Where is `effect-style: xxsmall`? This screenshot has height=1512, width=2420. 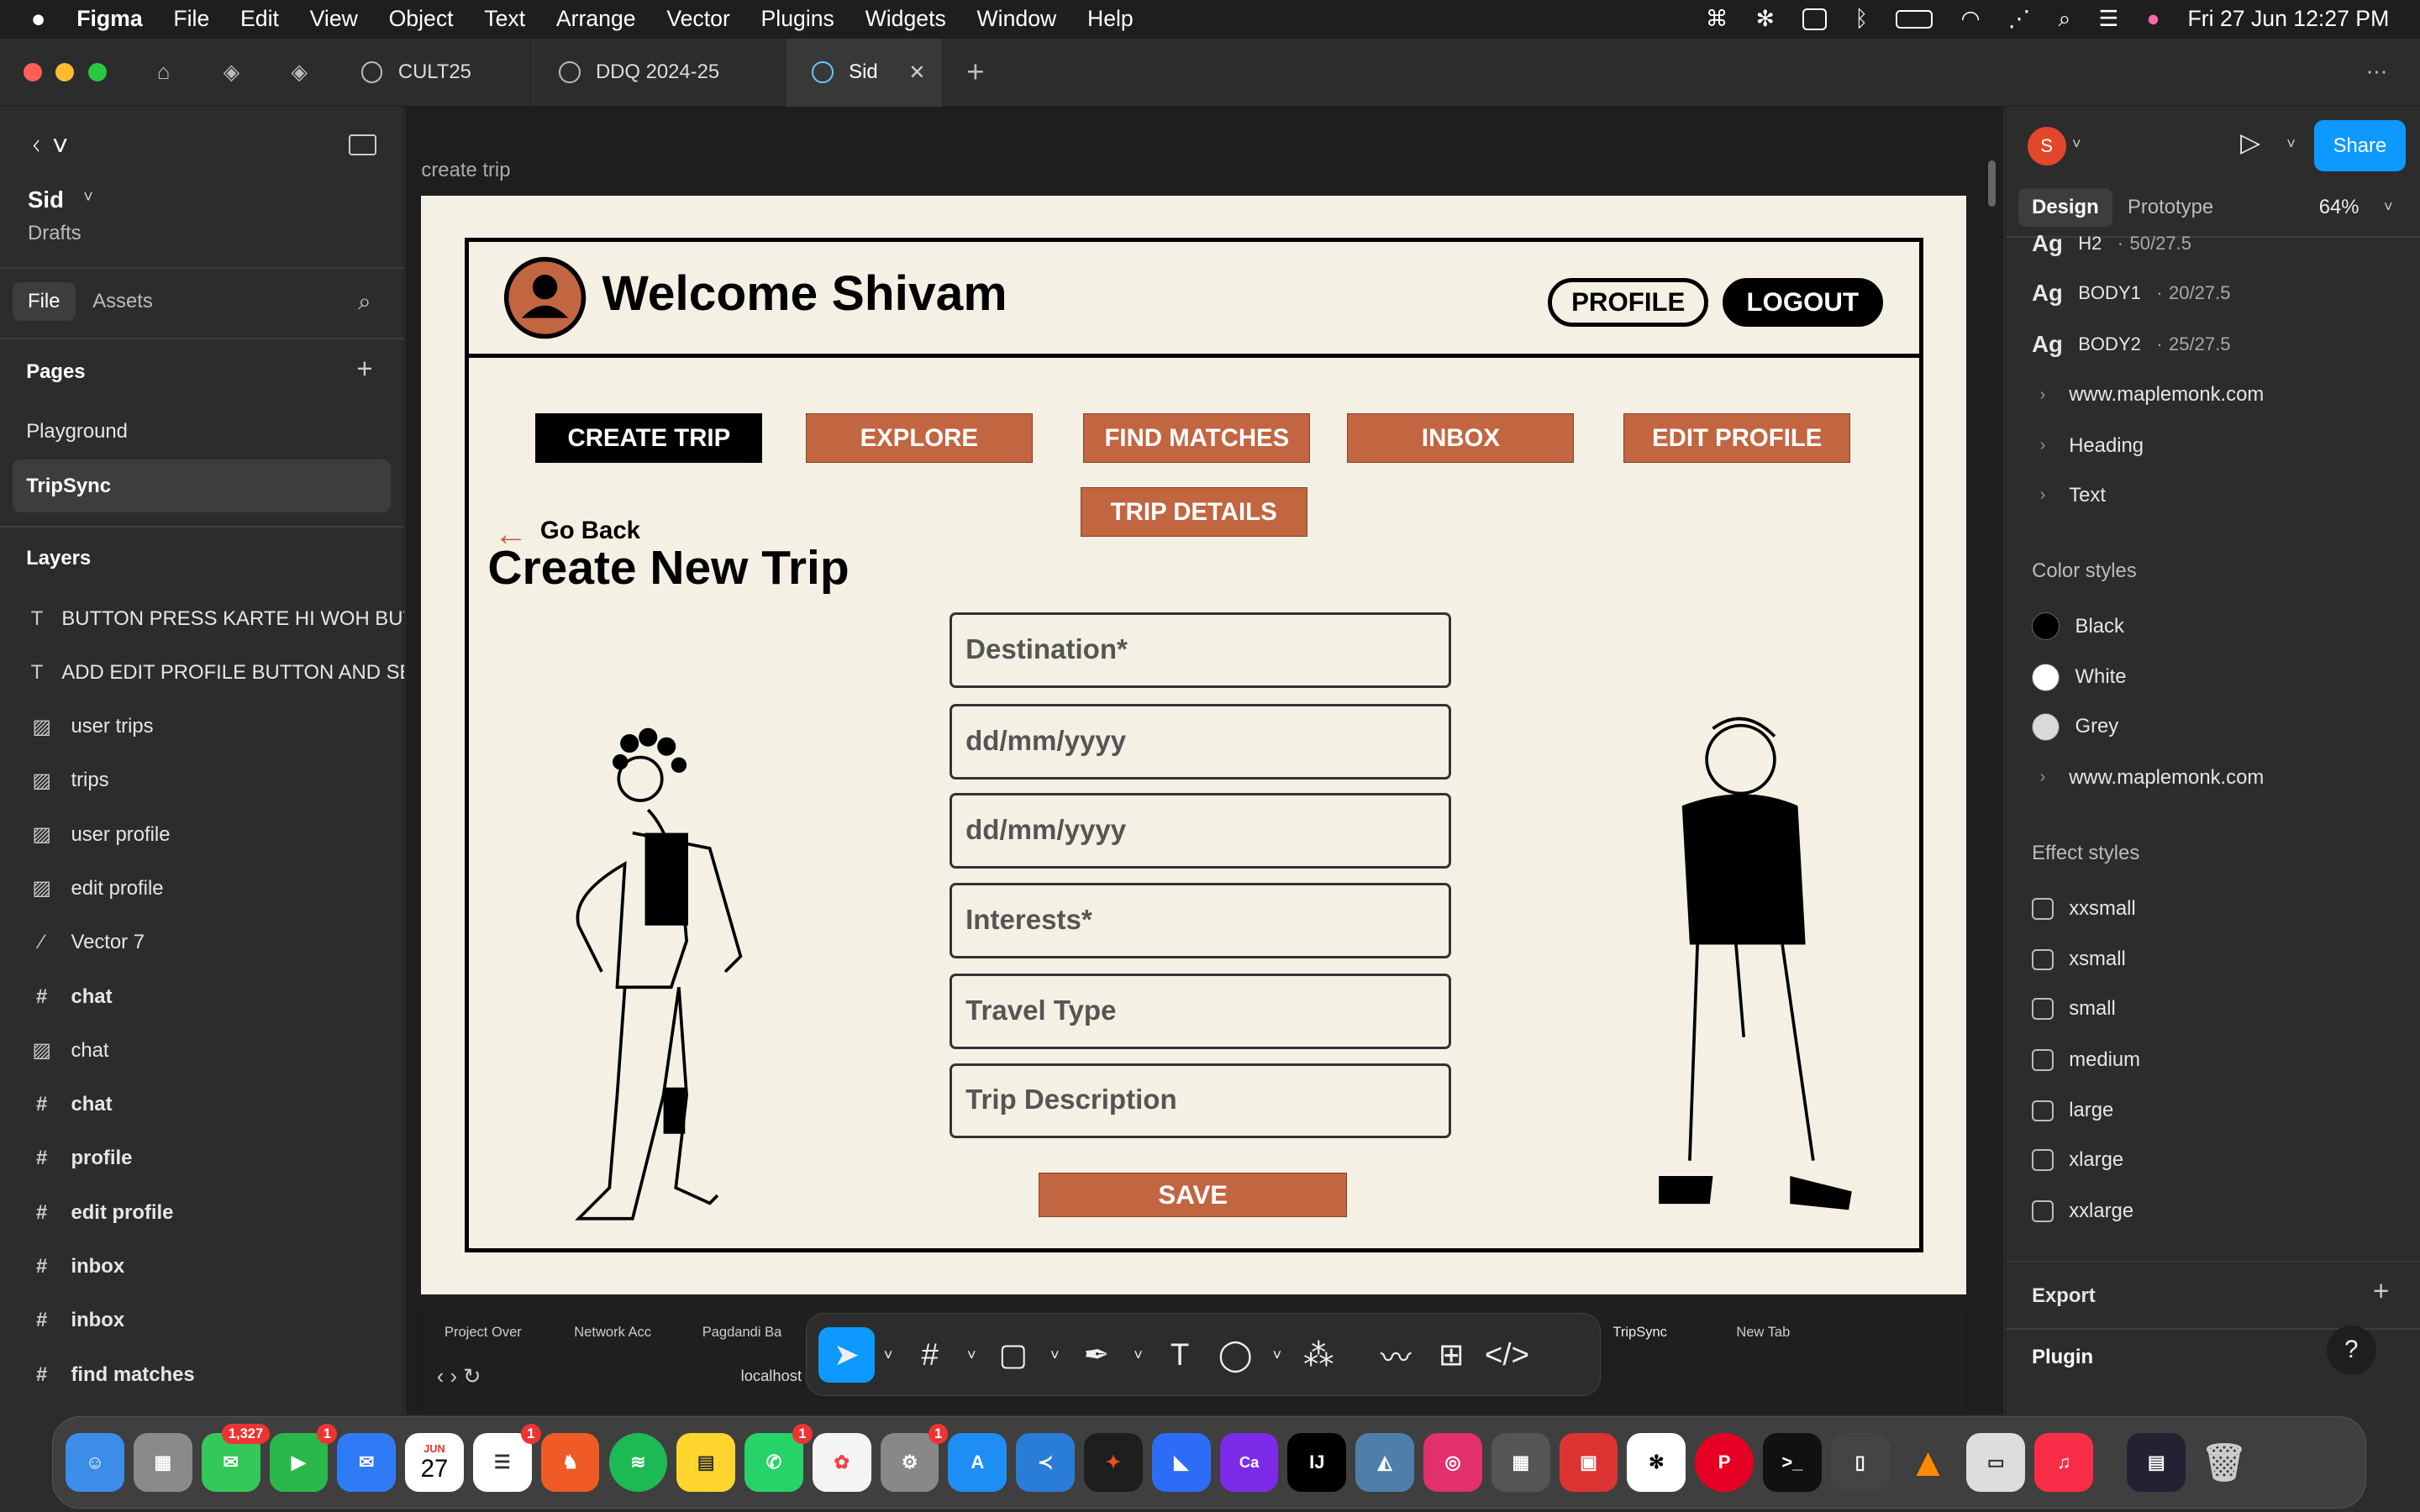
effect-style: xxsmall is located at coordinates (2084, 908).